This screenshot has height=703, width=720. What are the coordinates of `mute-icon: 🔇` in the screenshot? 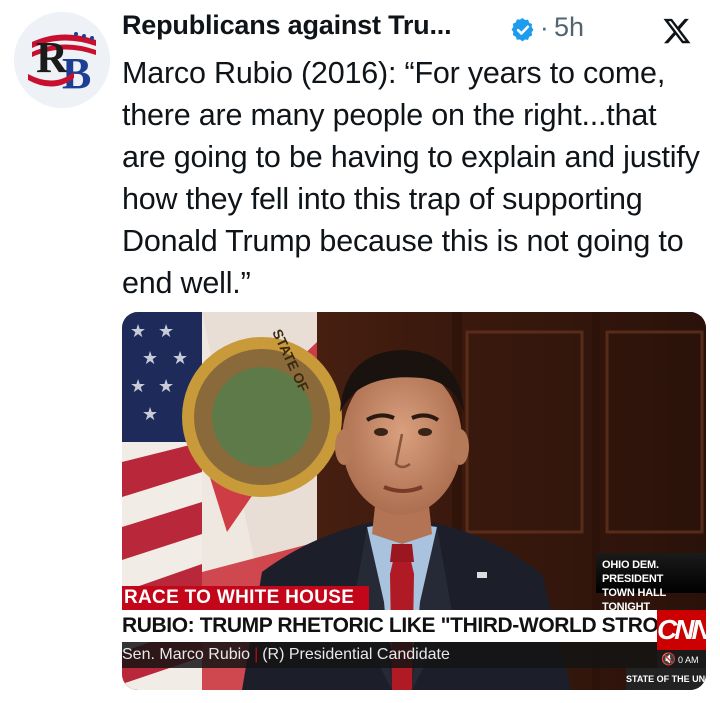 It's located at (666, 659).